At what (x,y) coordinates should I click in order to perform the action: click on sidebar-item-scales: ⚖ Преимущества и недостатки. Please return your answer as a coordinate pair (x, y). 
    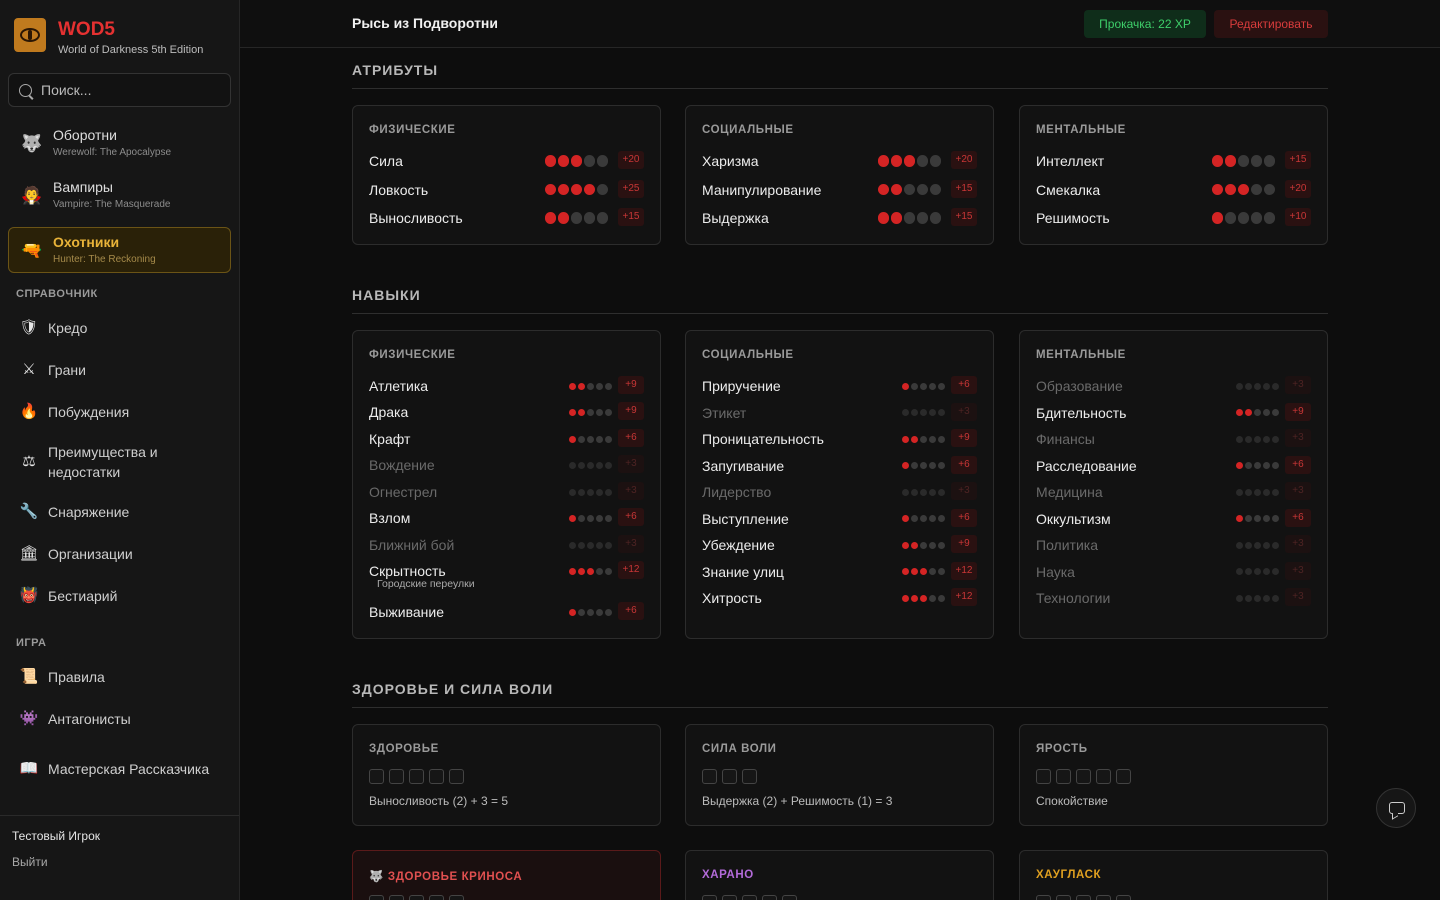
    Looking at the image, I should click on (119, 462).